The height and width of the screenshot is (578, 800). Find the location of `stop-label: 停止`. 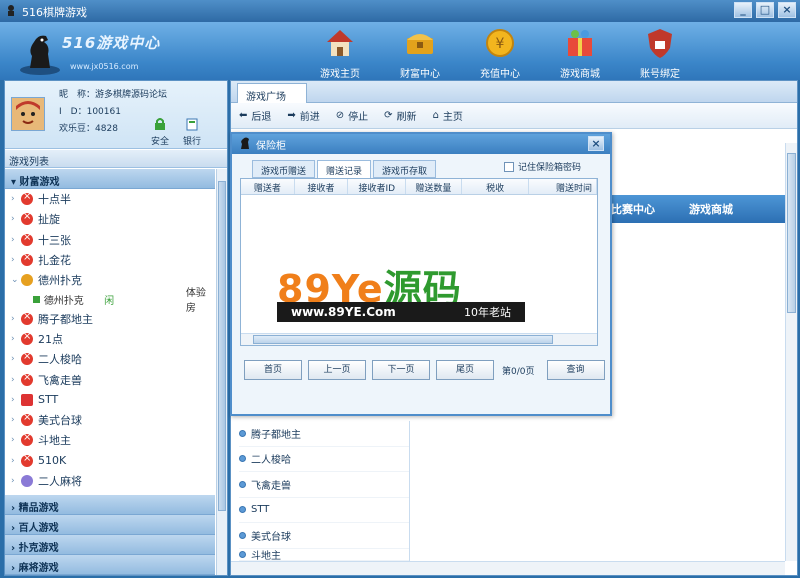

stop-label: 停止 is located at coordinates (358, 117).